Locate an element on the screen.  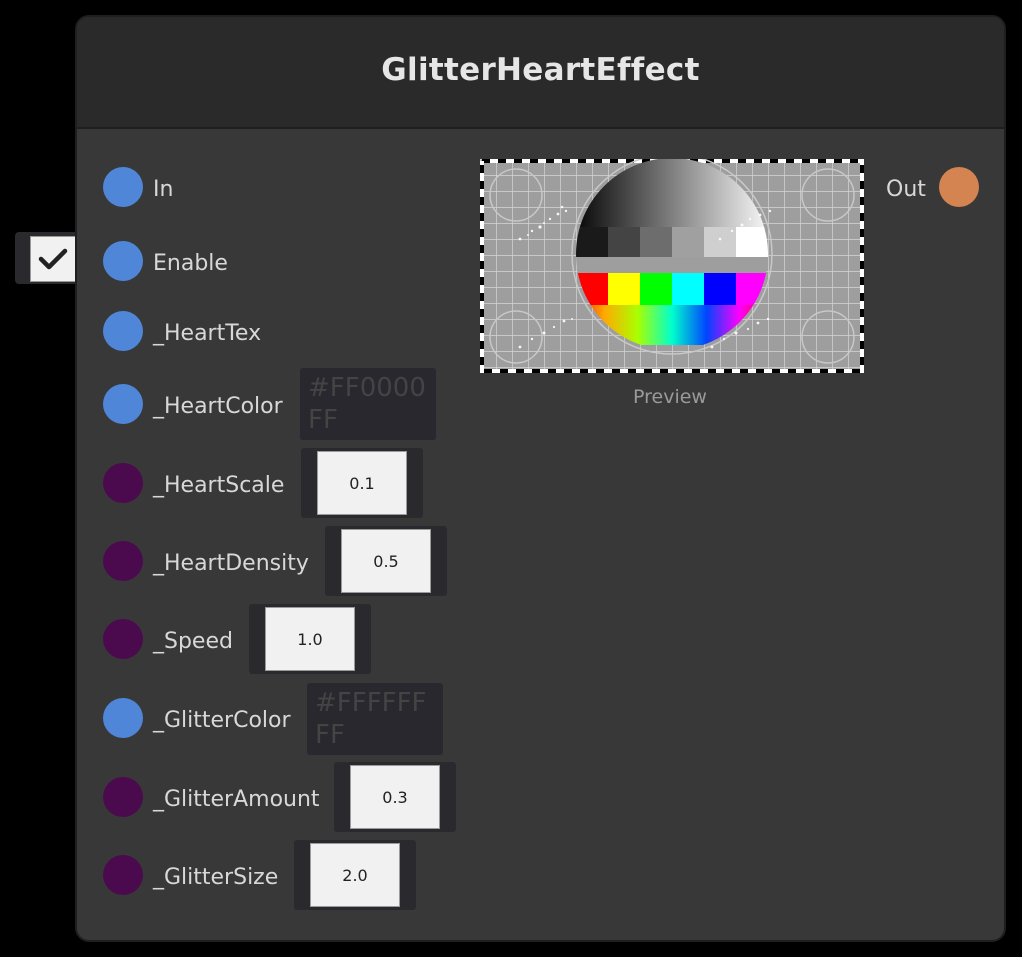
in-label: In is located at coordinates (163, 189).